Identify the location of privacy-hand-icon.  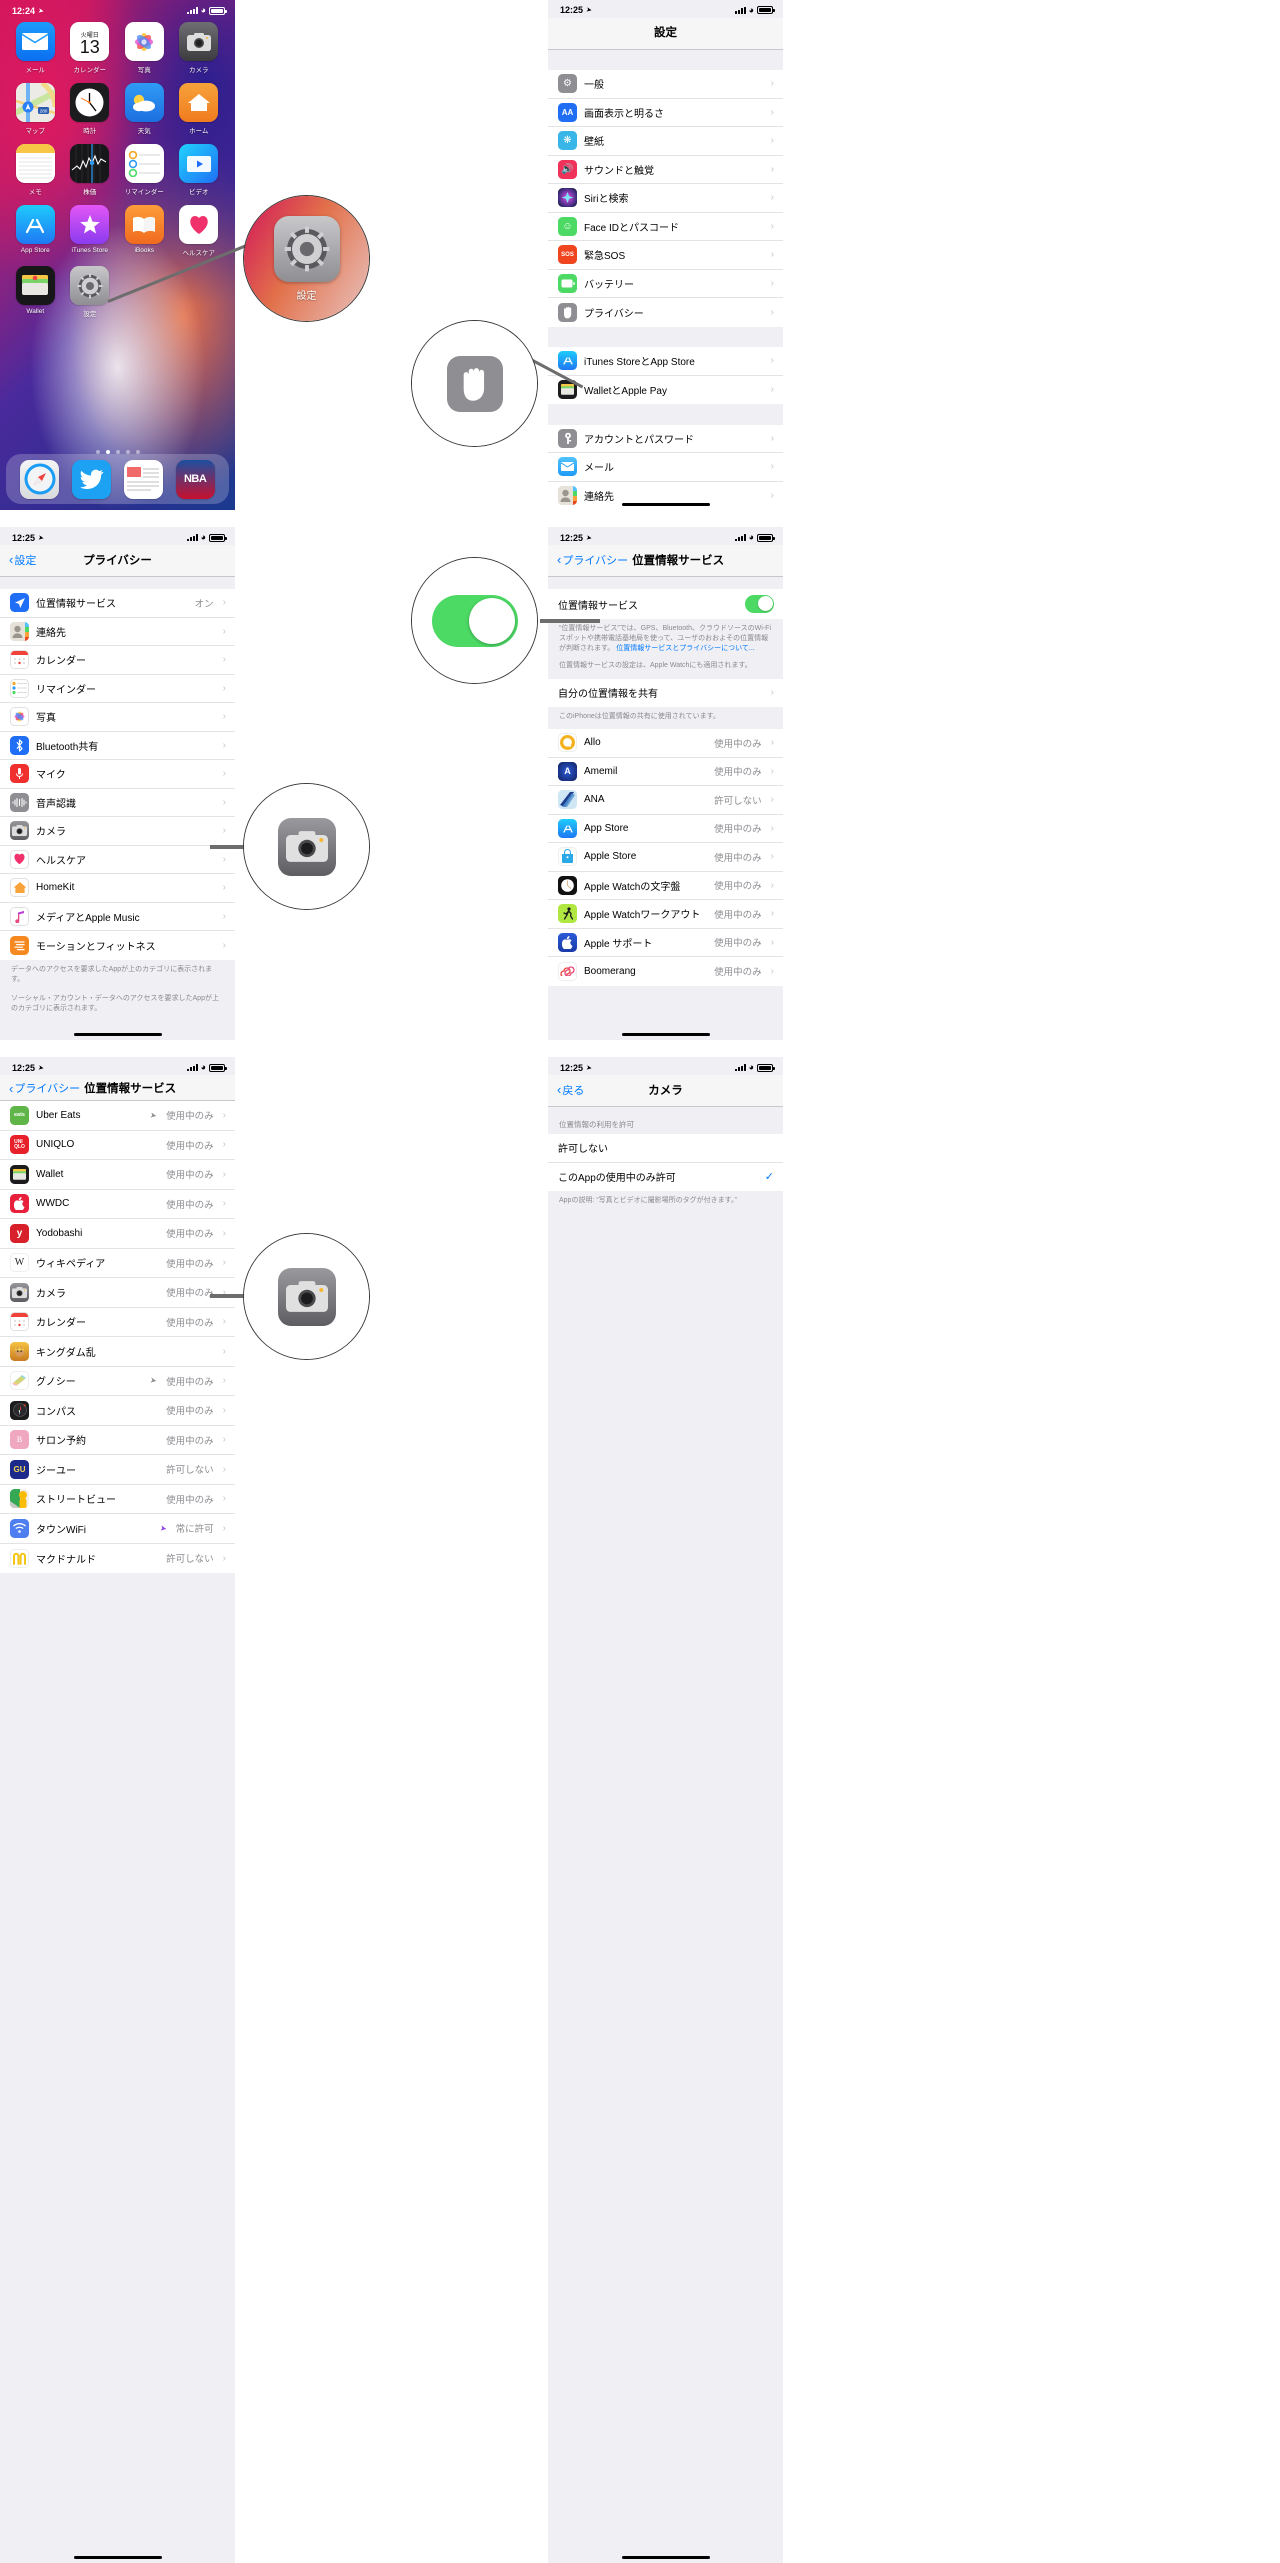
(474, 383).